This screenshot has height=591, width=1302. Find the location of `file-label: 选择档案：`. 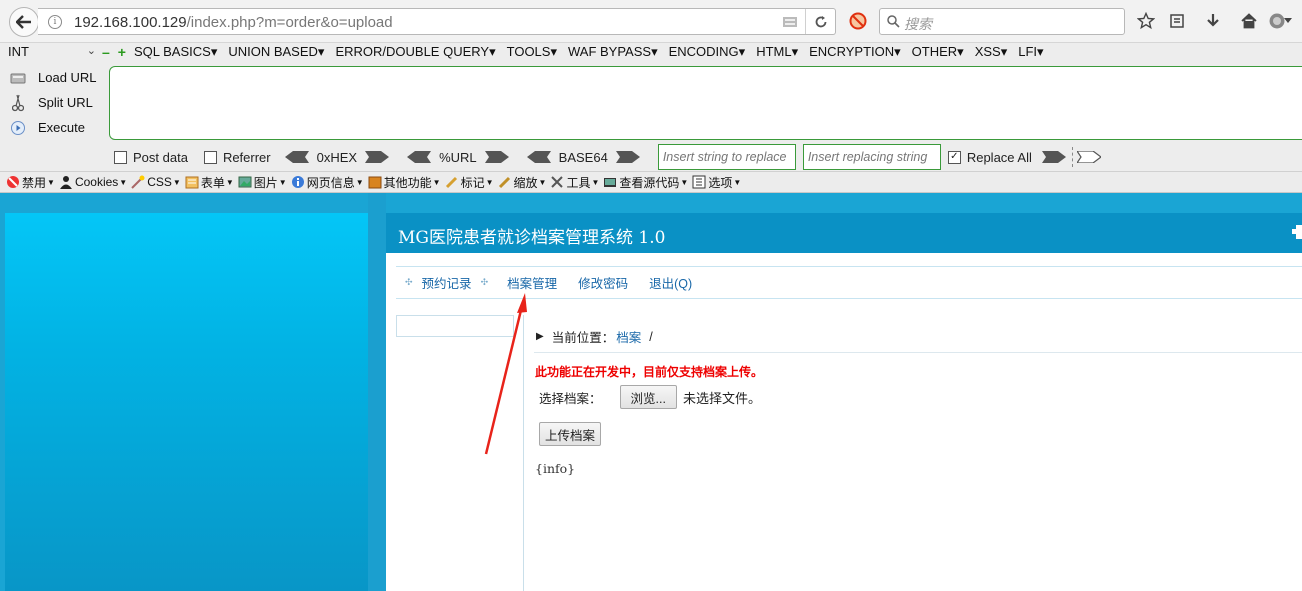

file-label: 选择档案： is located at coordinates (570, 398).